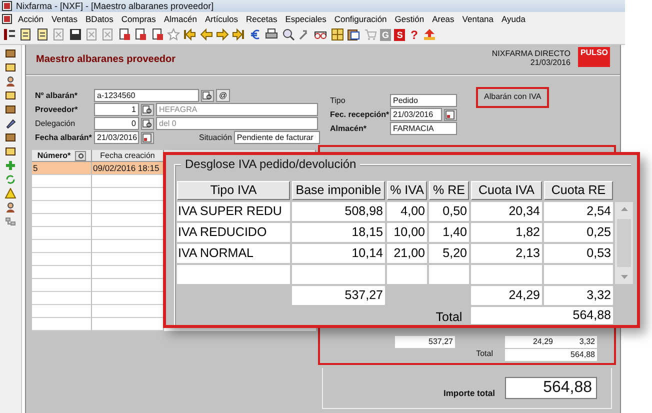 The image size is (652, 413). Describe the element at coordinates (115, 6) in the screenshot. I see `window-title: Nixfarma - [NXF] - [Maestro albaranes proveedor]` at that location.